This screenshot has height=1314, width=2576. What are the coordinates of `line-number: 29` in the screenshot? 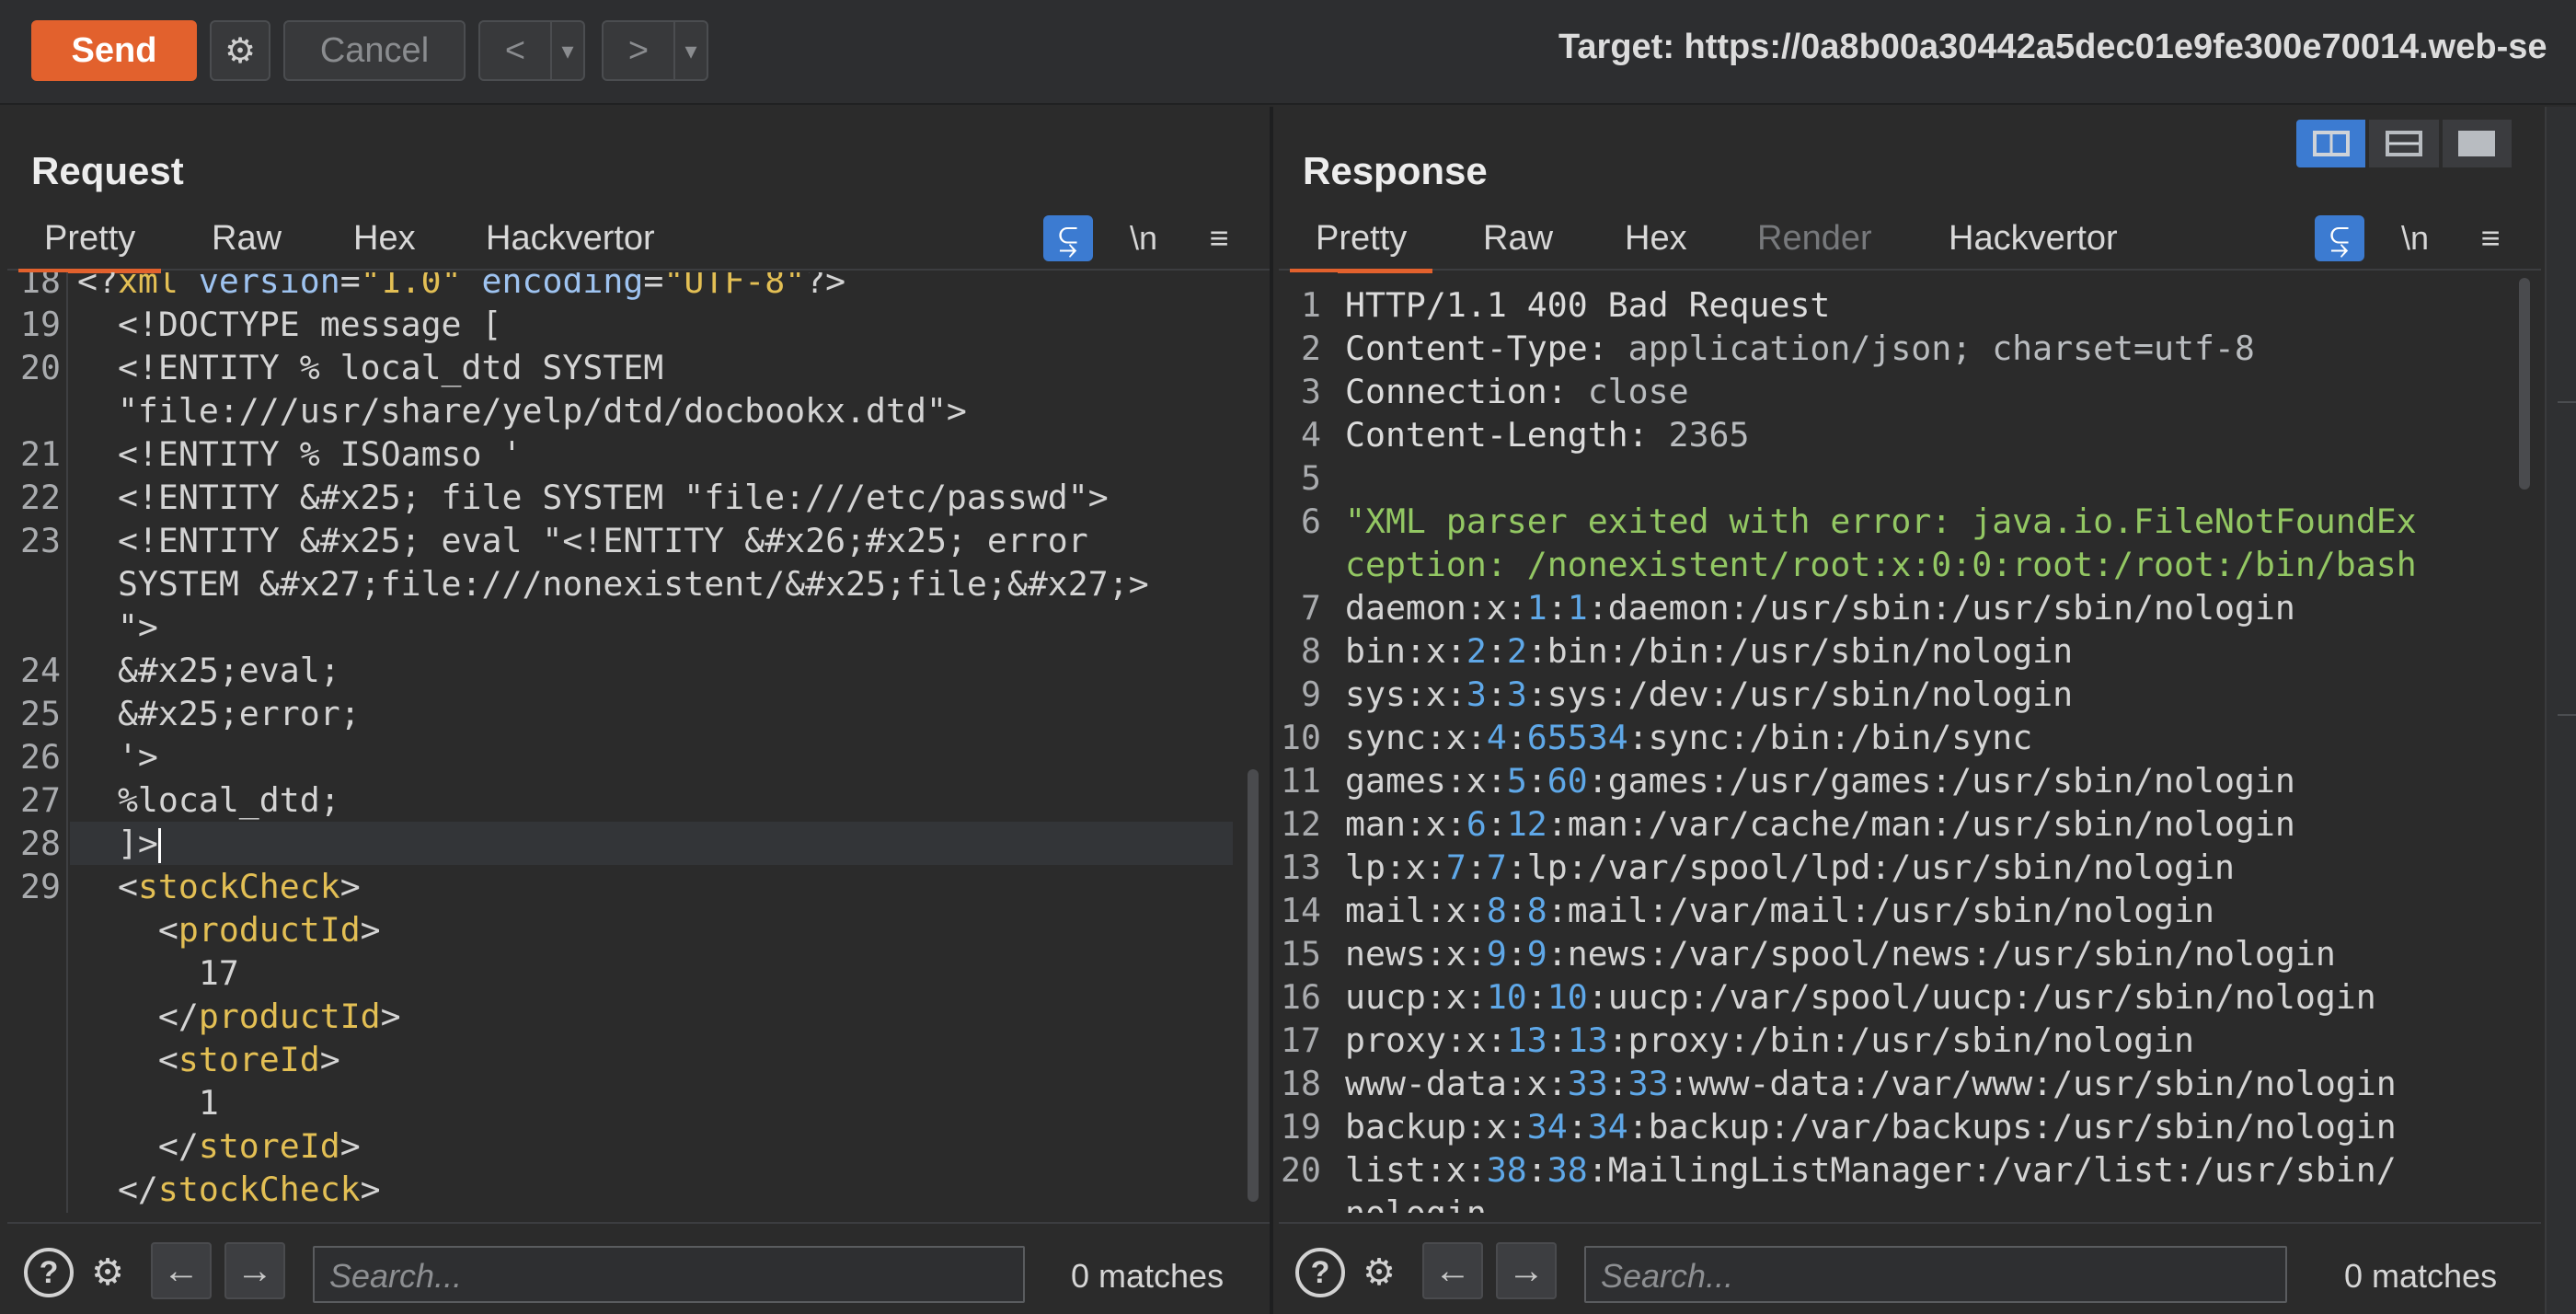 It's located at (40, 886).